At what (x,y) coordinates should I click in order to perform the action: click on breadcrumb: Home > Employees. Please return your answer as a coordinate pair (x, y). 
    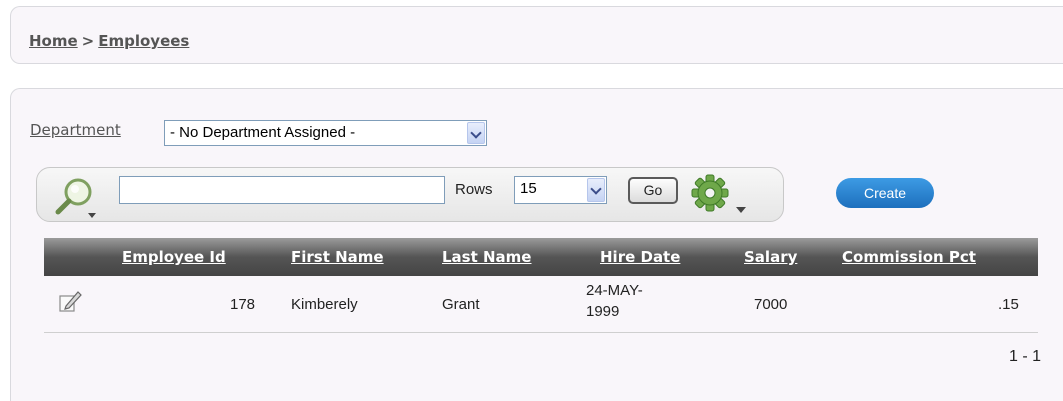
    Looking at the image, I should click on (109, 41).